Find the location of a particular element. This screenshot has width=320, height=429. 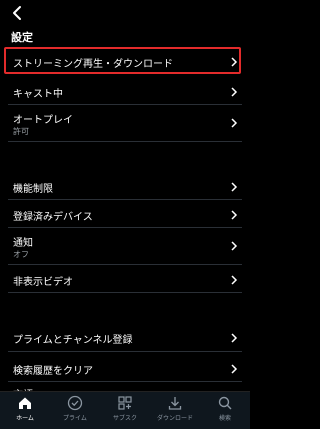

settings-item-label: 非表示ビデオ is located at coordinates (43, 282).